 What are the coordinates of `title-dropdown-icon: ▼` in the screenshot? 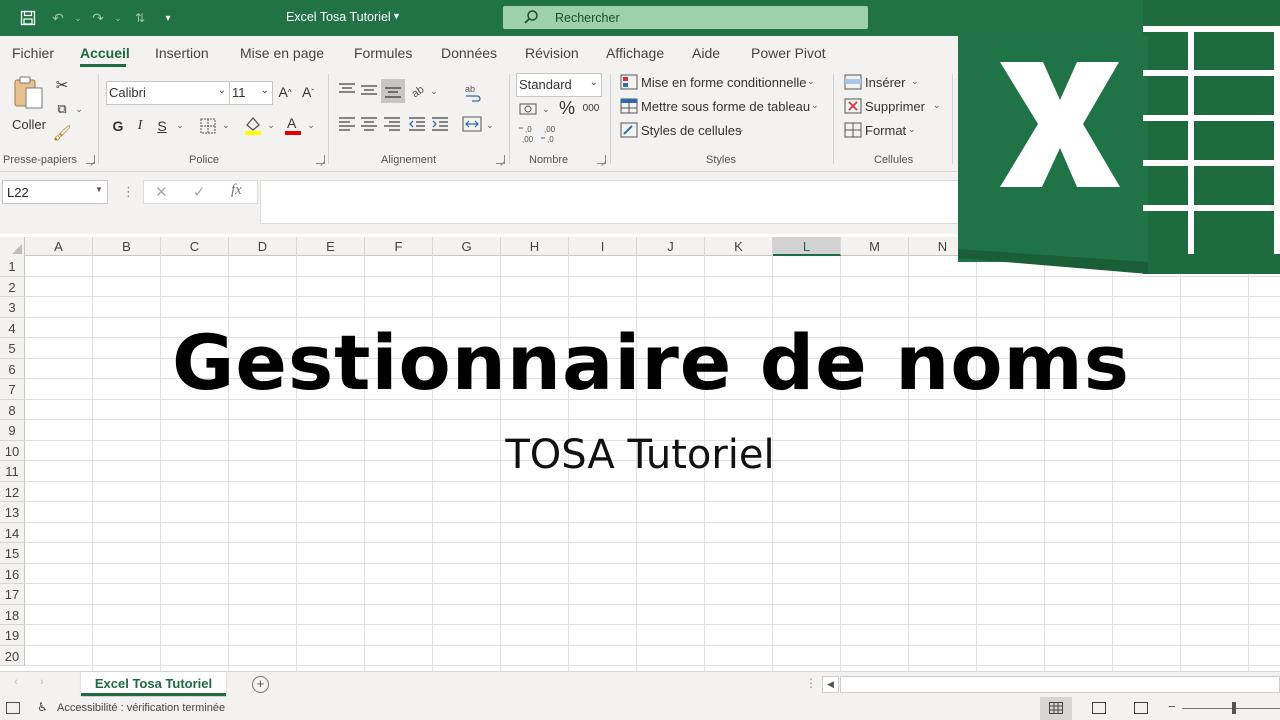 It's located at (396, 16).